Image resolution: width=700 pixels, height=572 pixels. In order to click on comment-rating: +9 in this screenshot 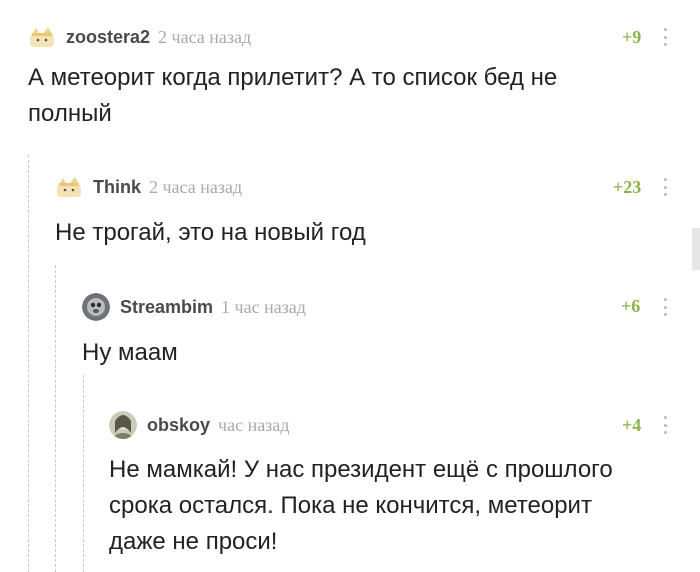, I will do `click(632, 37)`.